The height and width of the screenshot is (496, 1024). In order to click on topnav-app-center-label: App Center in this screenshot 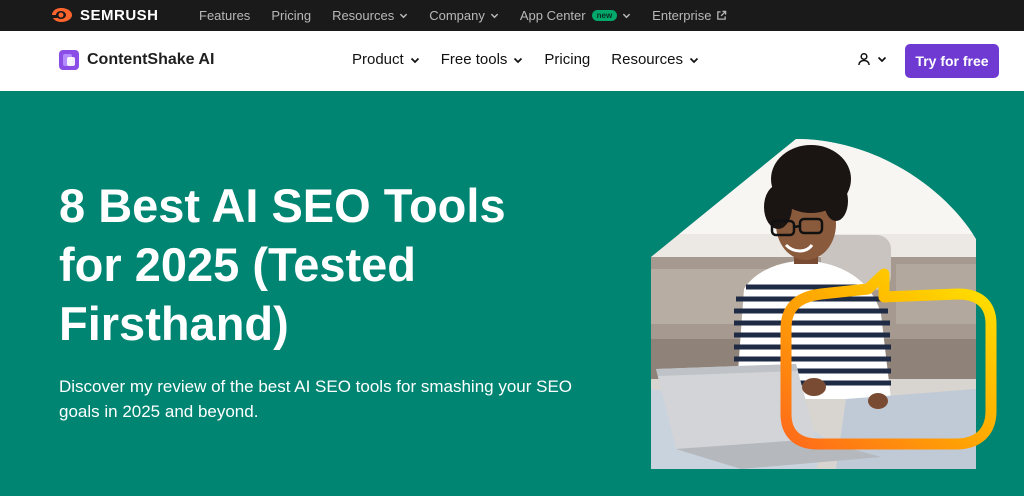, I will do `click(552, 15)`.